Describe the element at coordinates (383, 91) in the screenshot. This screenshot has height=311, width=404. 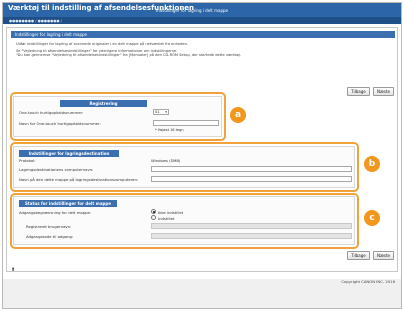
I see `next-button: Næste` at that location.